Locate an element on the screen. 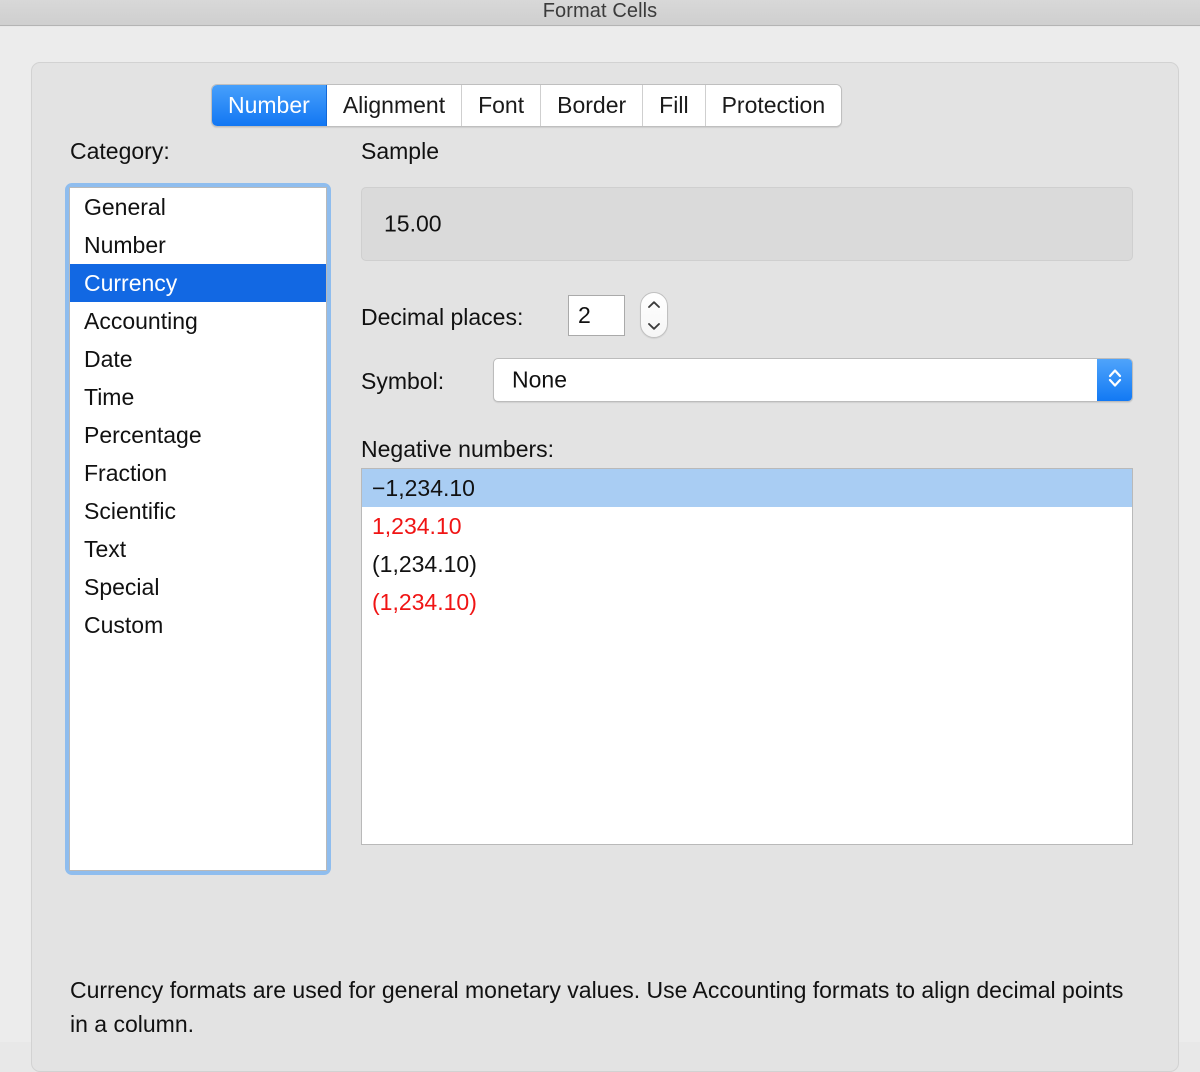 Image resolution: width=1200 pixels, height=1072 pixels. category-item: Special is located at coordinates (198, 587).